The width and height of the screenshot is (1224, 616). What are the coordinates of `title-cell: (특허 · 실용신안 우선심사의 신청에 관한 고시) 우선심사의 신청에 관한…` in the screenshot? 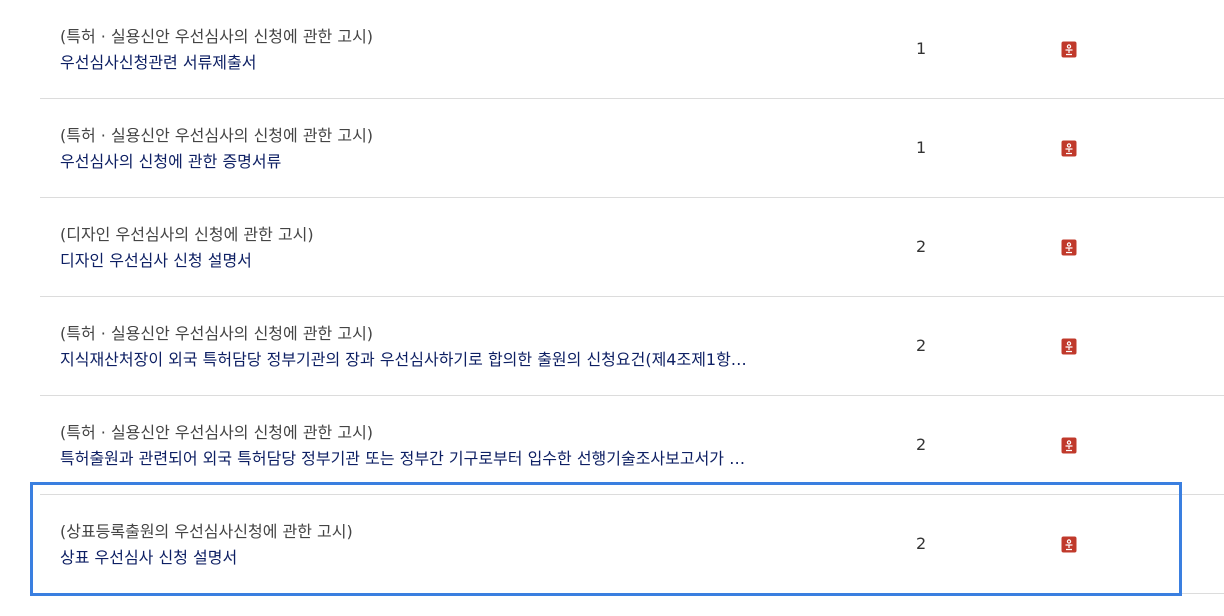 It's located at (470, 149).